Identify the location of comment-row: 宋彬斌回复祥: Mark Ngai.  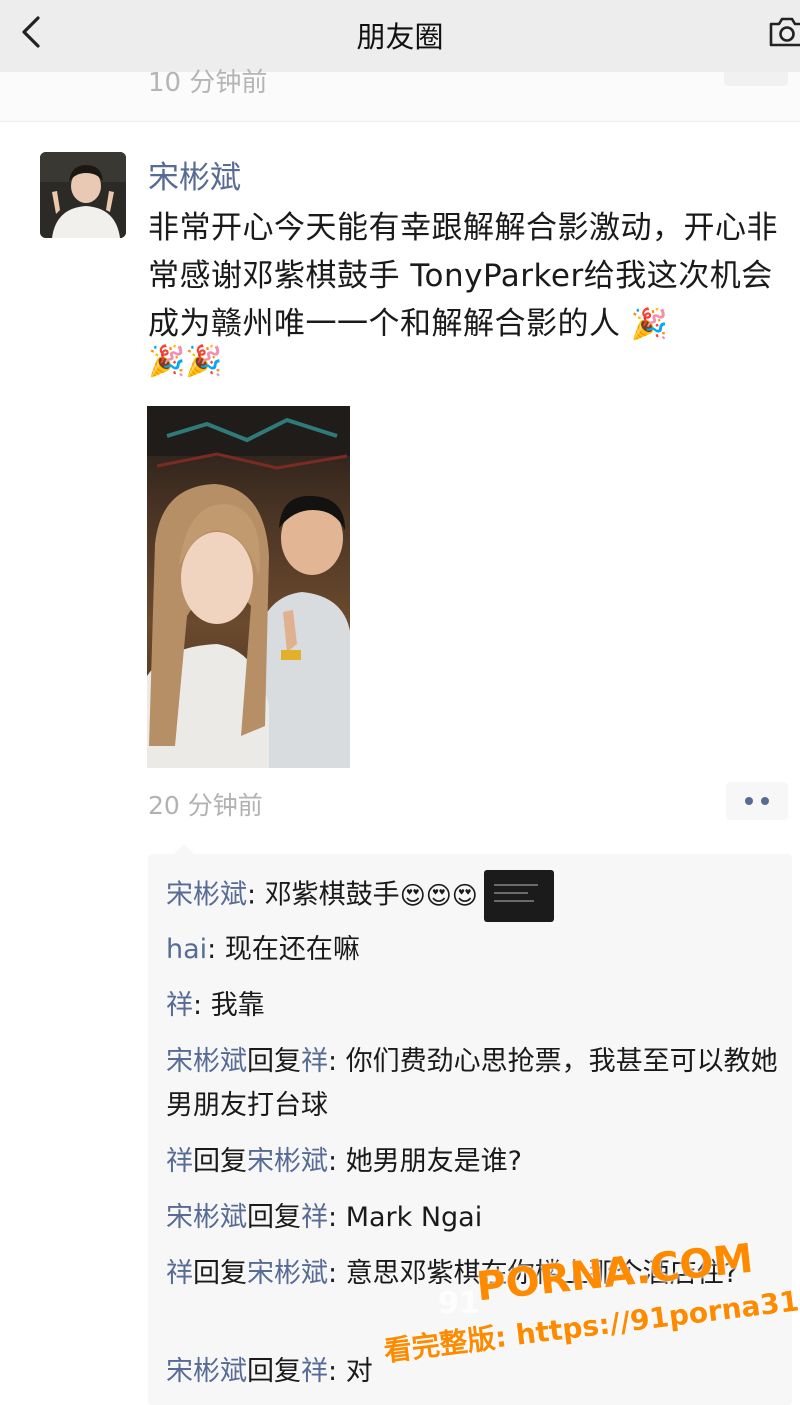
(474, 1218).